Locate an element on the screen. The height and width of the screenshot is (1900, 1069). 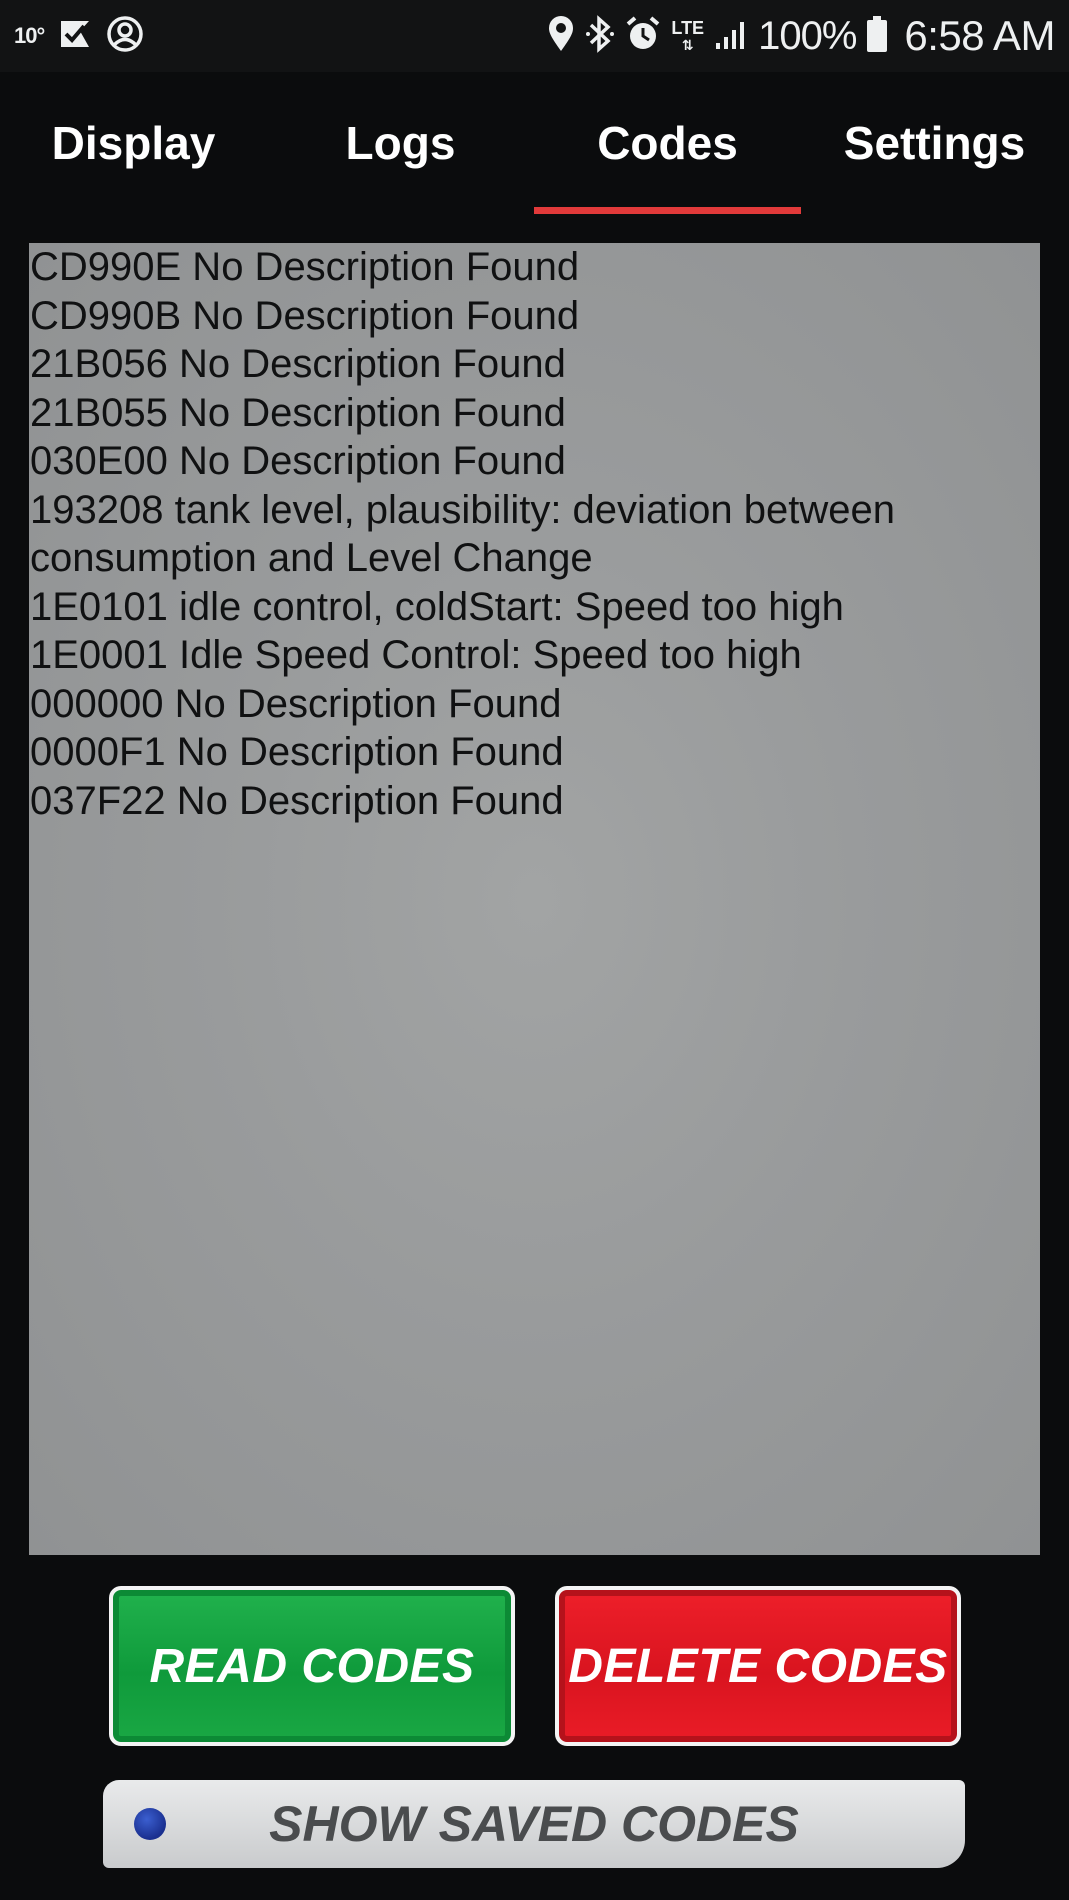
tab-logs: Logs is located at coordinates (400, 148).